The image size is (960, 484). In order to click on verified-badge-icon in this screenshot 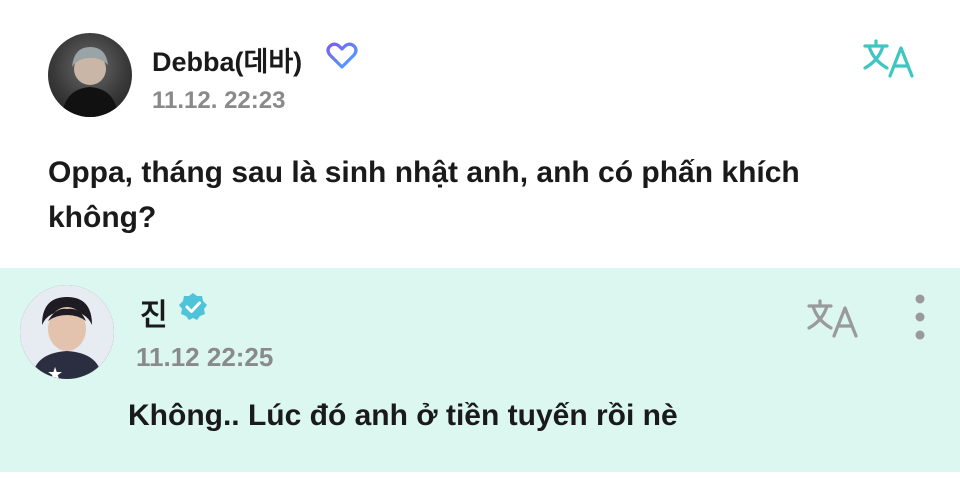, I will do `click(193, 306)`.